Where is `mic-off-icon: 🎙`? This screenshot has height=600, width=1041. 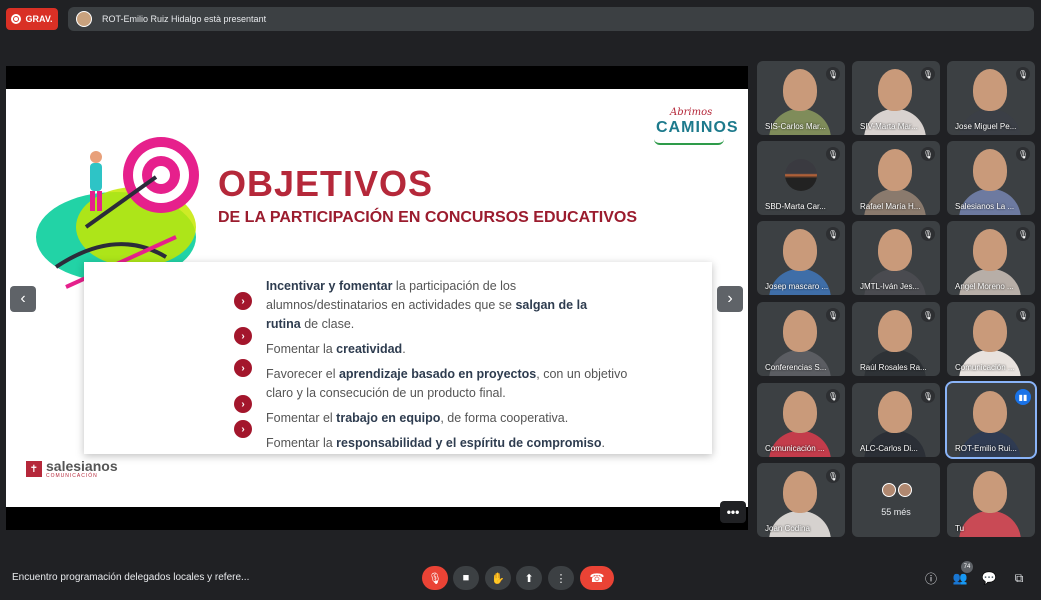
mic-off-icon: 🎙 is located at coordinates (435, 578).